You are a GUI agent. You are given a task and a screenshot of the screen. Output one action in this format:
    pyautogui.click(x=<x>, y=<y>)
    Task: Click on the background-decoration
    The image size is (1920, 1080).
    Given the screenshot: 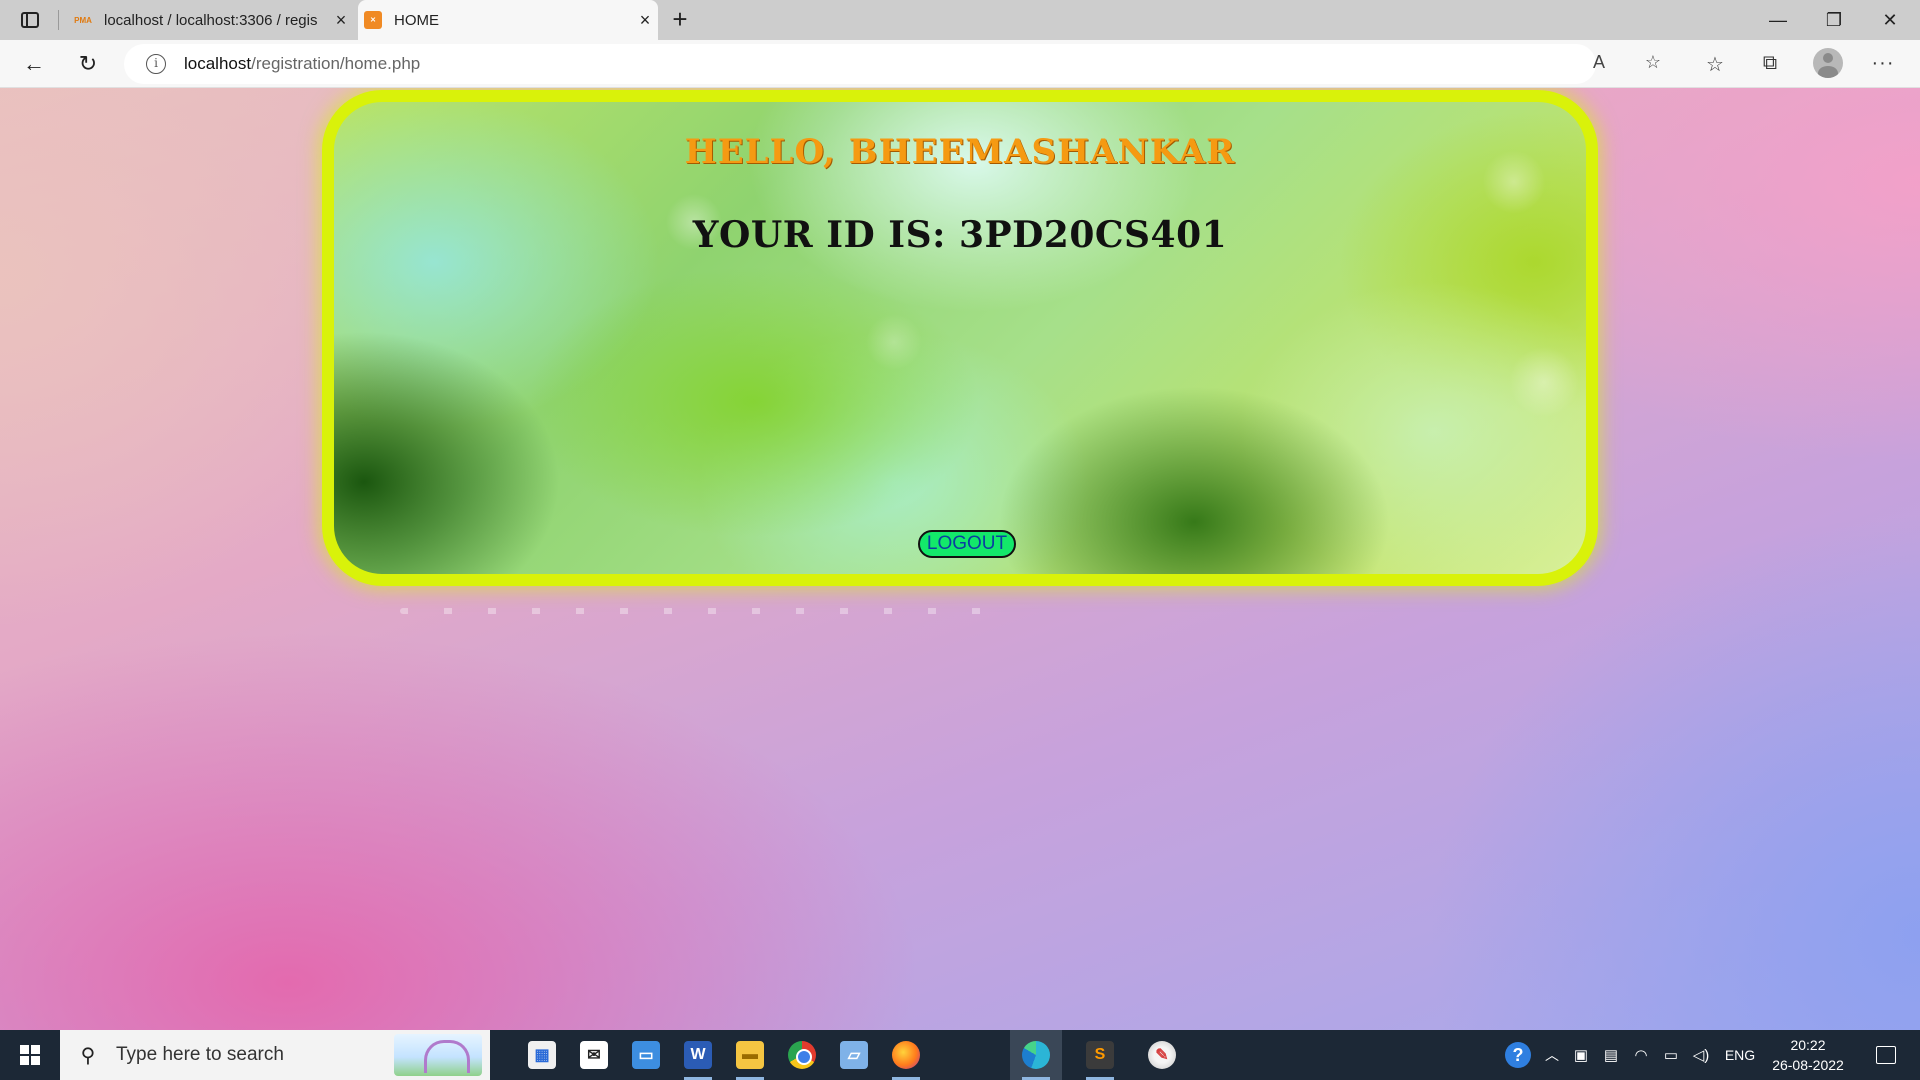 What is the action you would take?
    pyautogui.click(x=700, y=611)
    